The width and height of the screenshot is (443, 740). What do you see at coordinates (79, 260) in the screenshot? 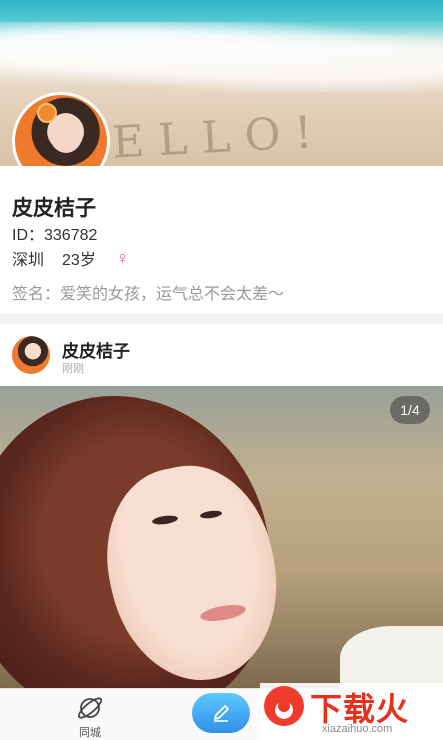
I see `profile-age: 23岁` at bounding box center [79, 260].